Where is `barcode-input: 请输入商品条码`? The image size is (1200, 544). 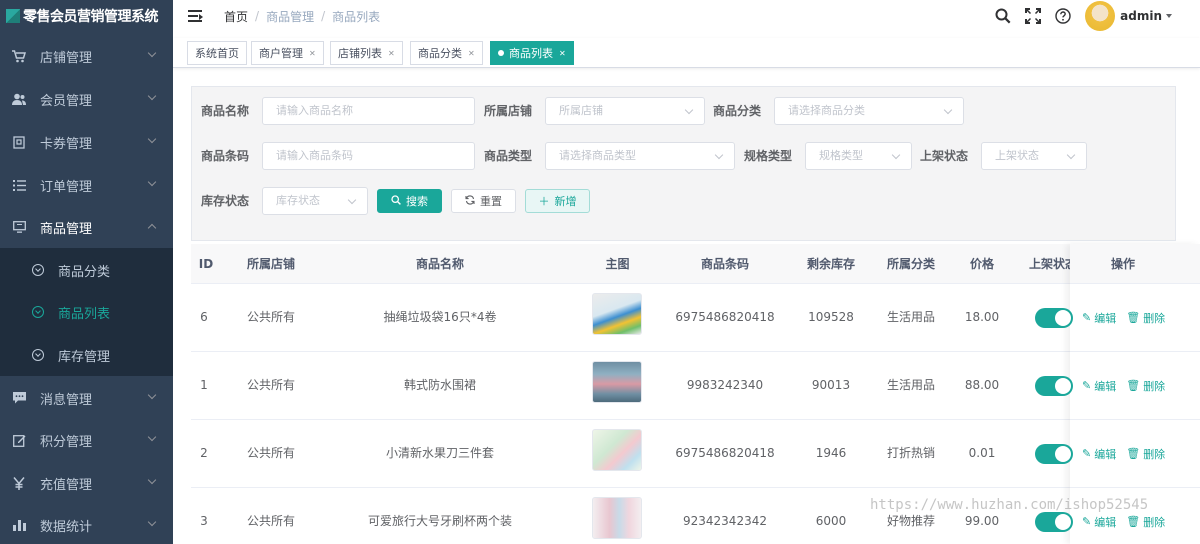
barcode-input: 请输入商品条码 is located at coordinates (368, 156).